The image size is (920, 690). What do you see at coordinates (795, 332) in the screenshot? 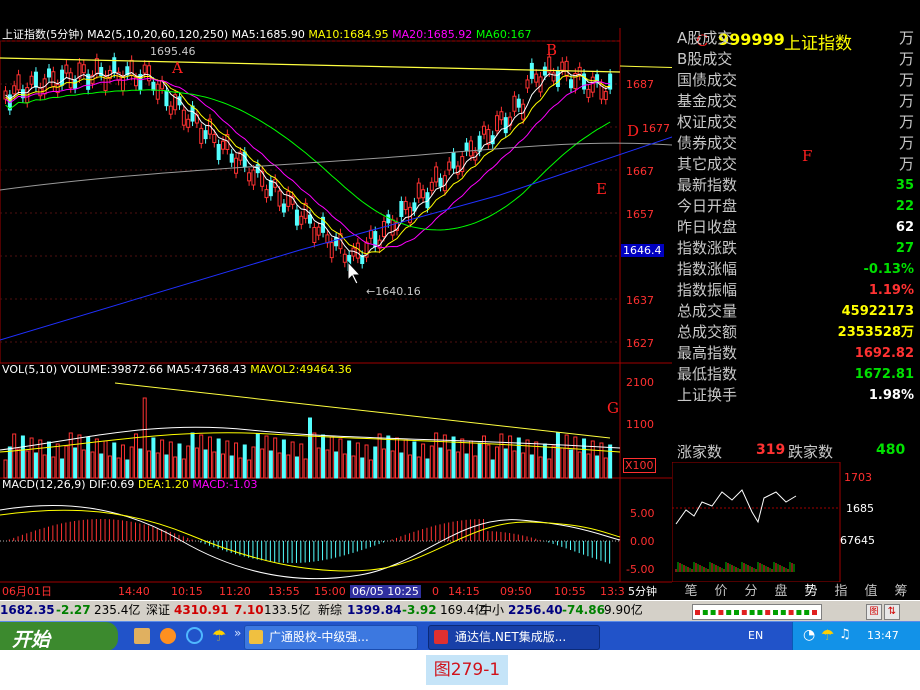
I see `quote-row: 总成交额 2353528万` at bounding box center [795, 332].